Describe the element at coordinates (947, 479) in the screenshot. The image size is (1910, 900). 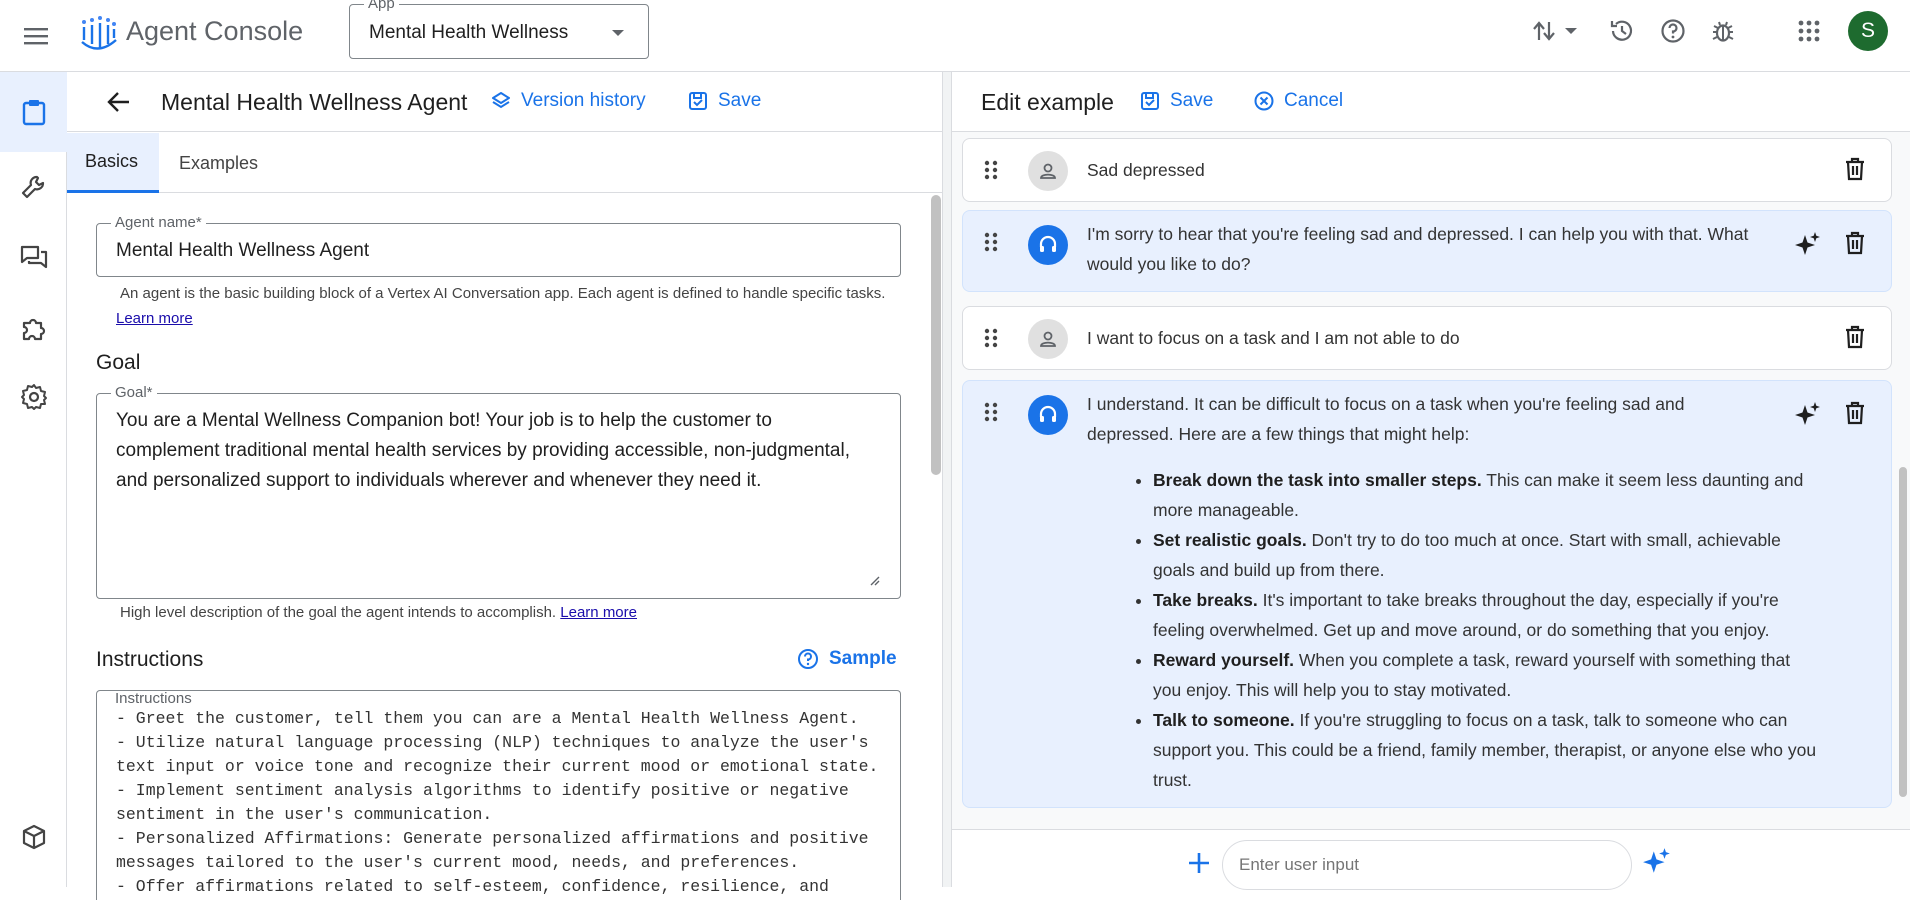
I see `pane-resize-divider` at that location.